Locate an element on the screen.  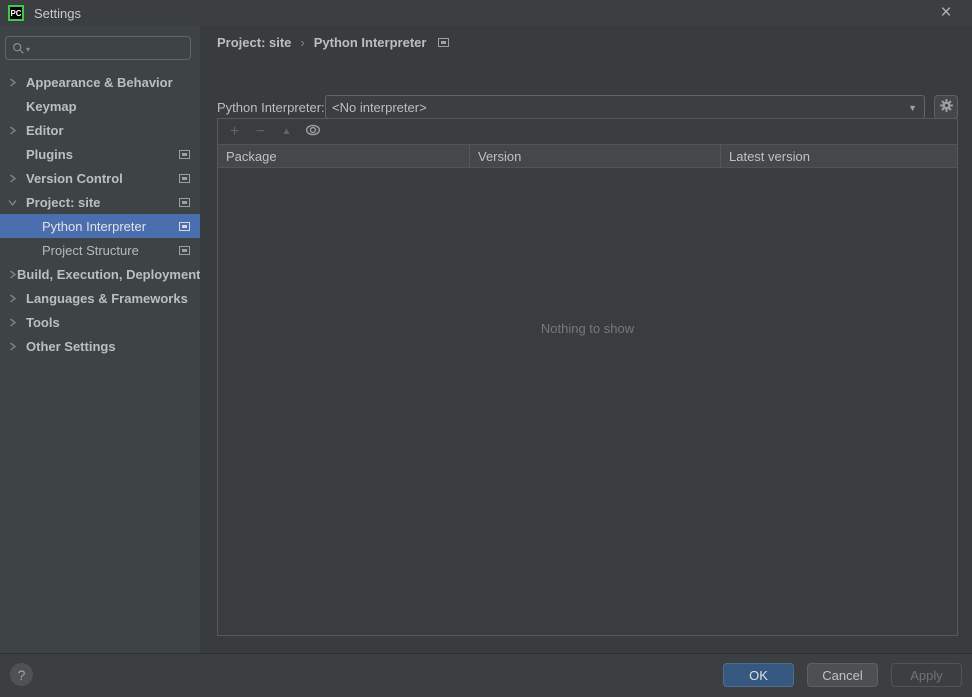
interpreter-label: Python Interpreter: is located at coordinates (271, 107).